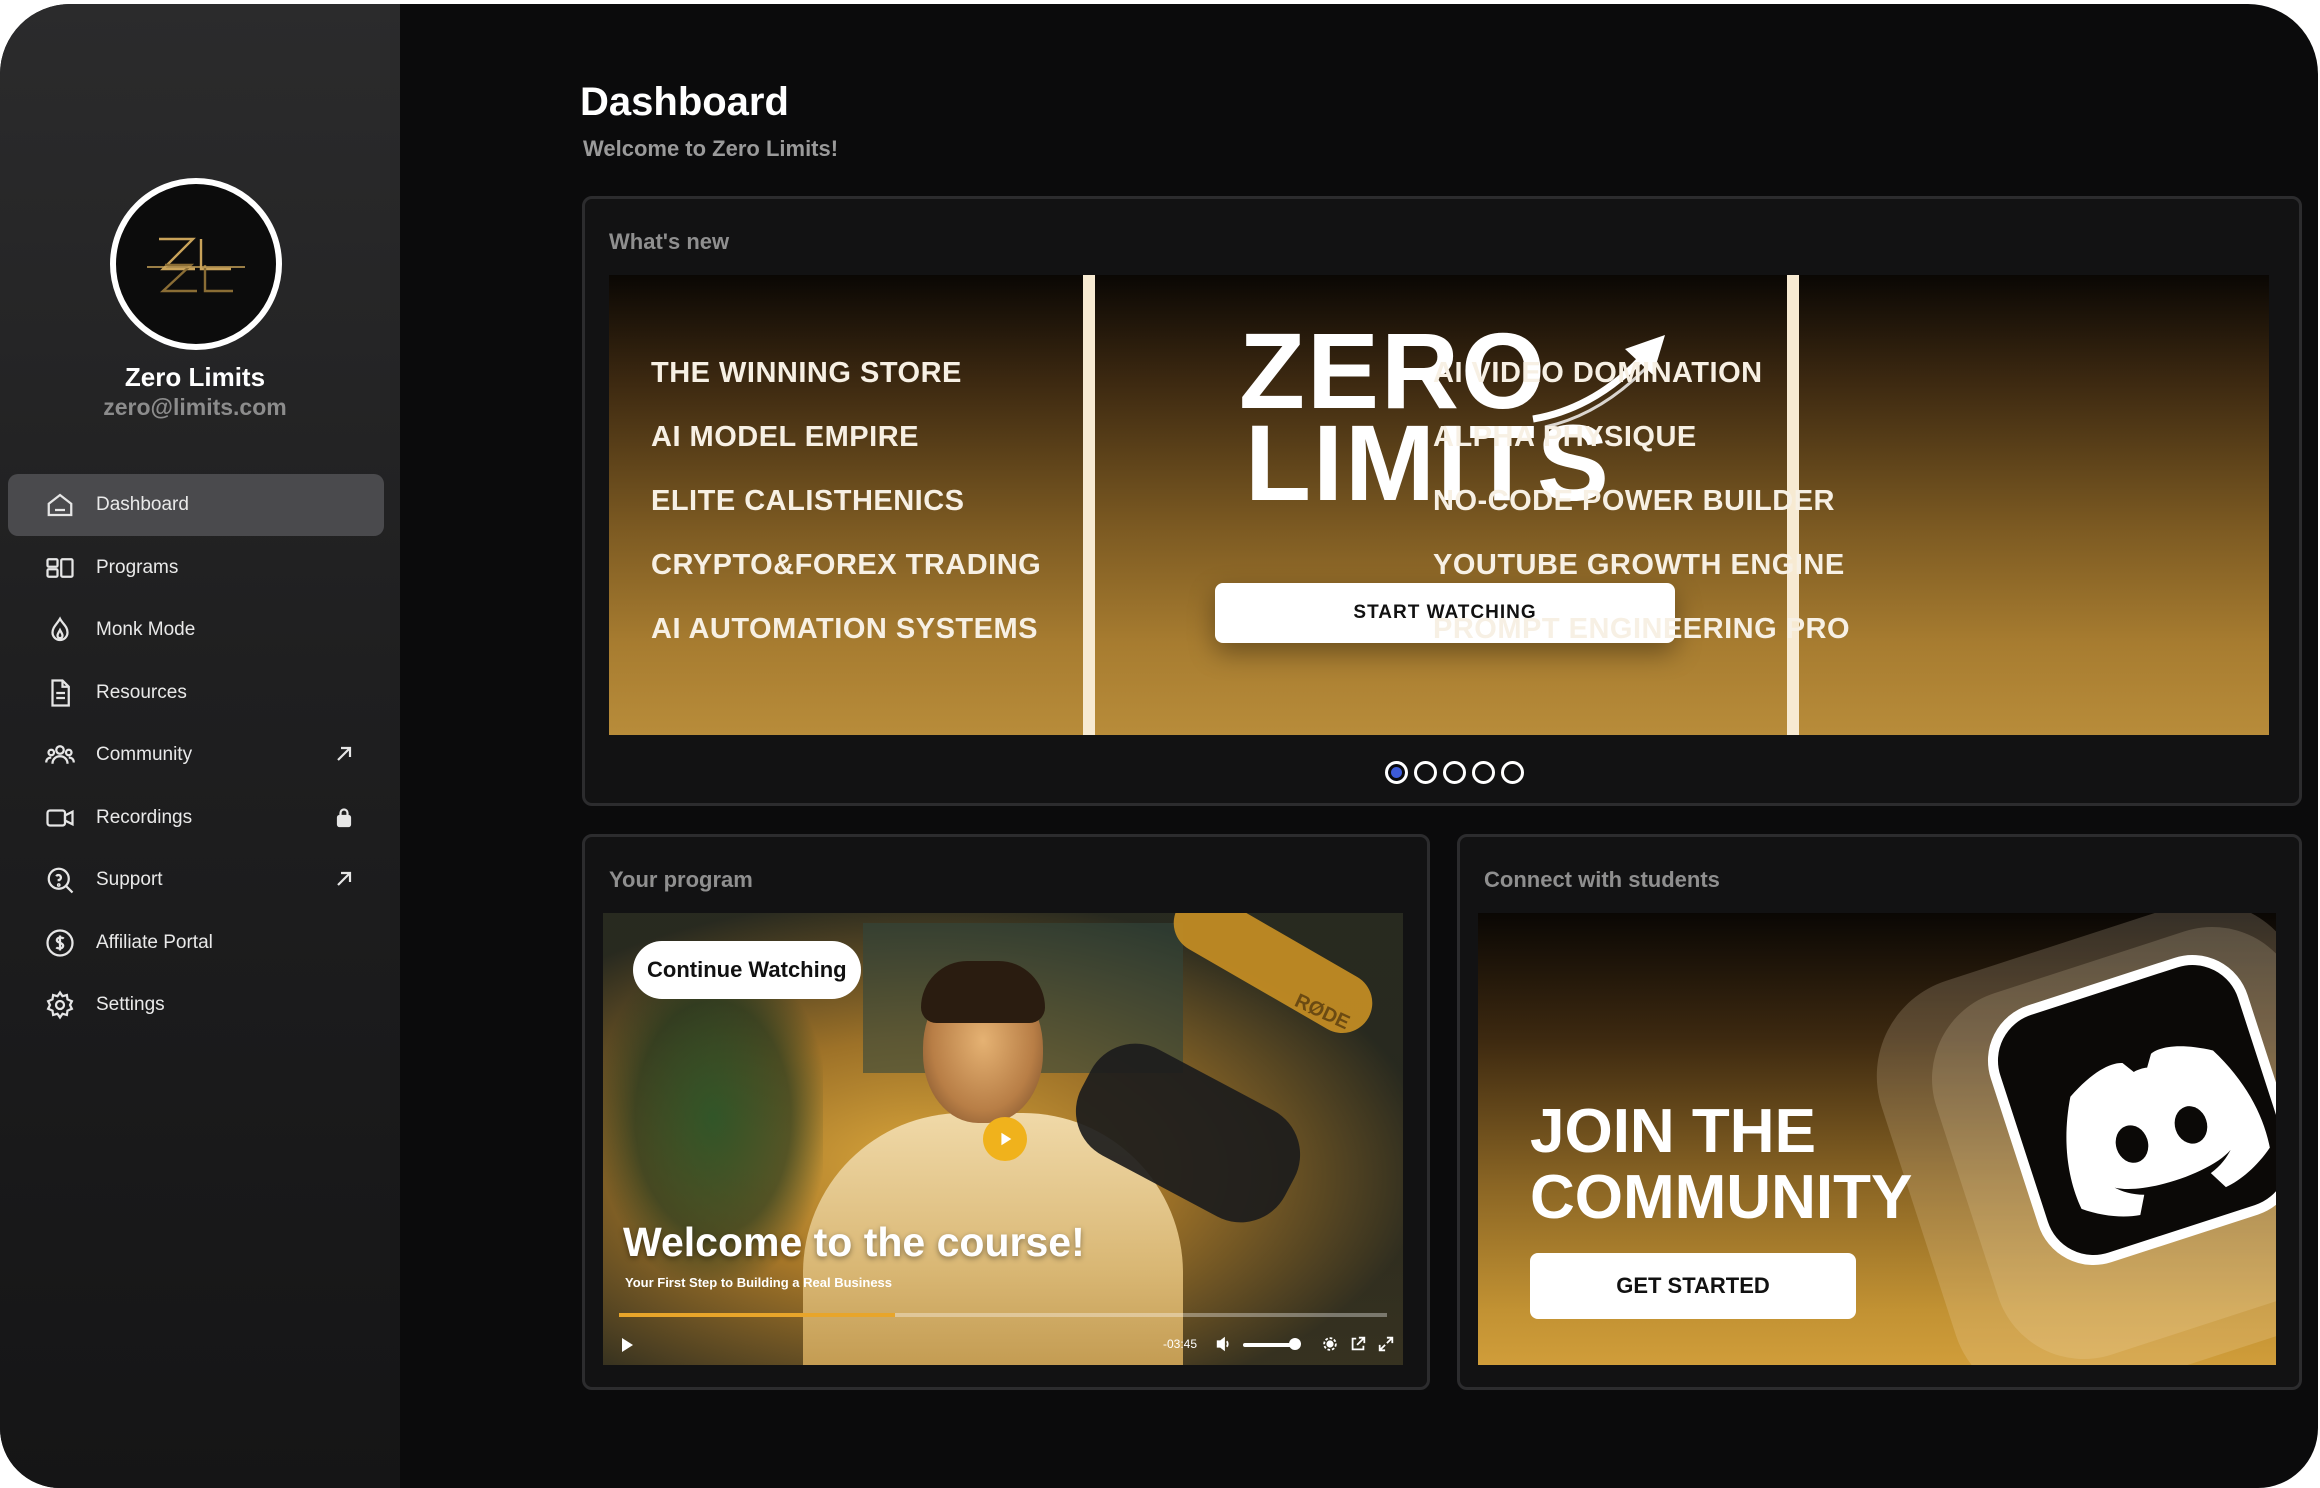 The width and height of the screenshot is (2320, 1488). What do you see at coordinates (1639, 565) in the screenshot?
I see `program-name: YOUTUBE GROWTH ENGINE` at bounding box center [1639, 565].